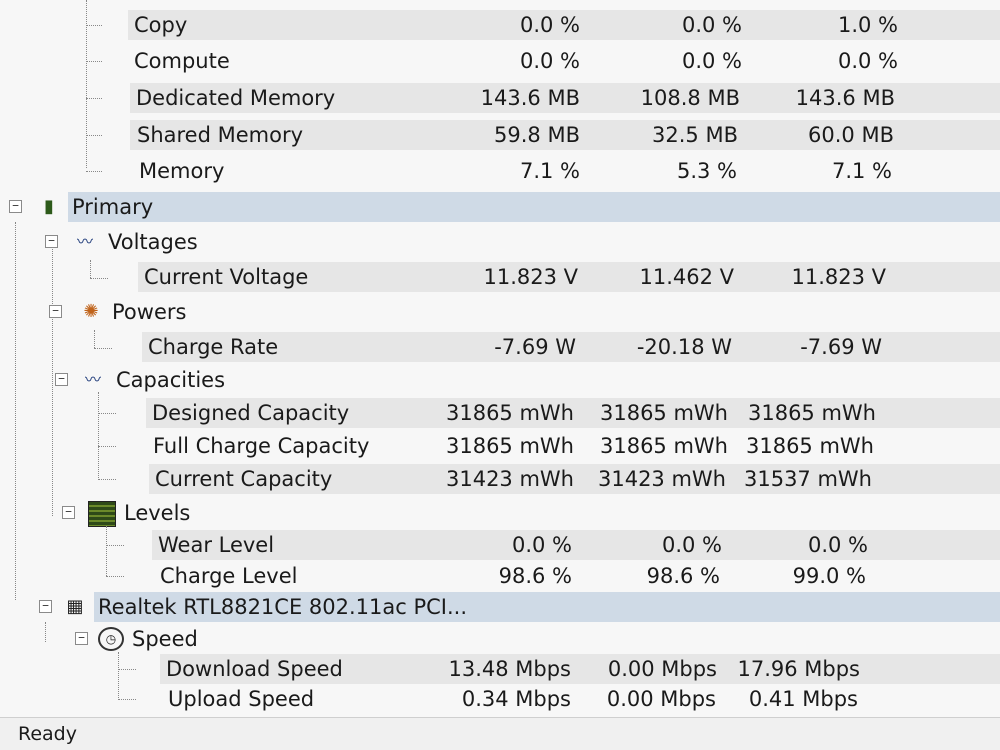 The image size is (1000, 750). What do you see at coordinates (500, 207) in the screenshot?
I see `device-row-primary: − ▮ Primary` at bounding box center [500, 207].